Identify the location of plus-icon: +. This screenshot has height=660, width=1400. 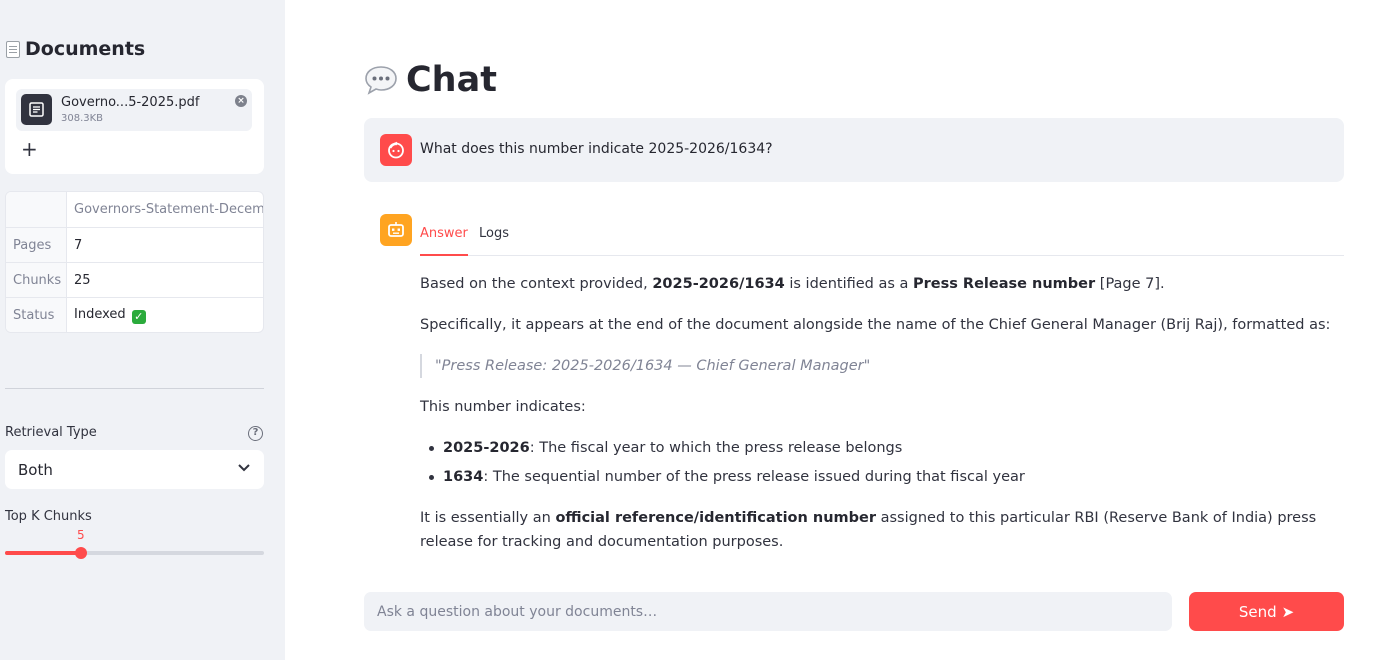
(29, 149).